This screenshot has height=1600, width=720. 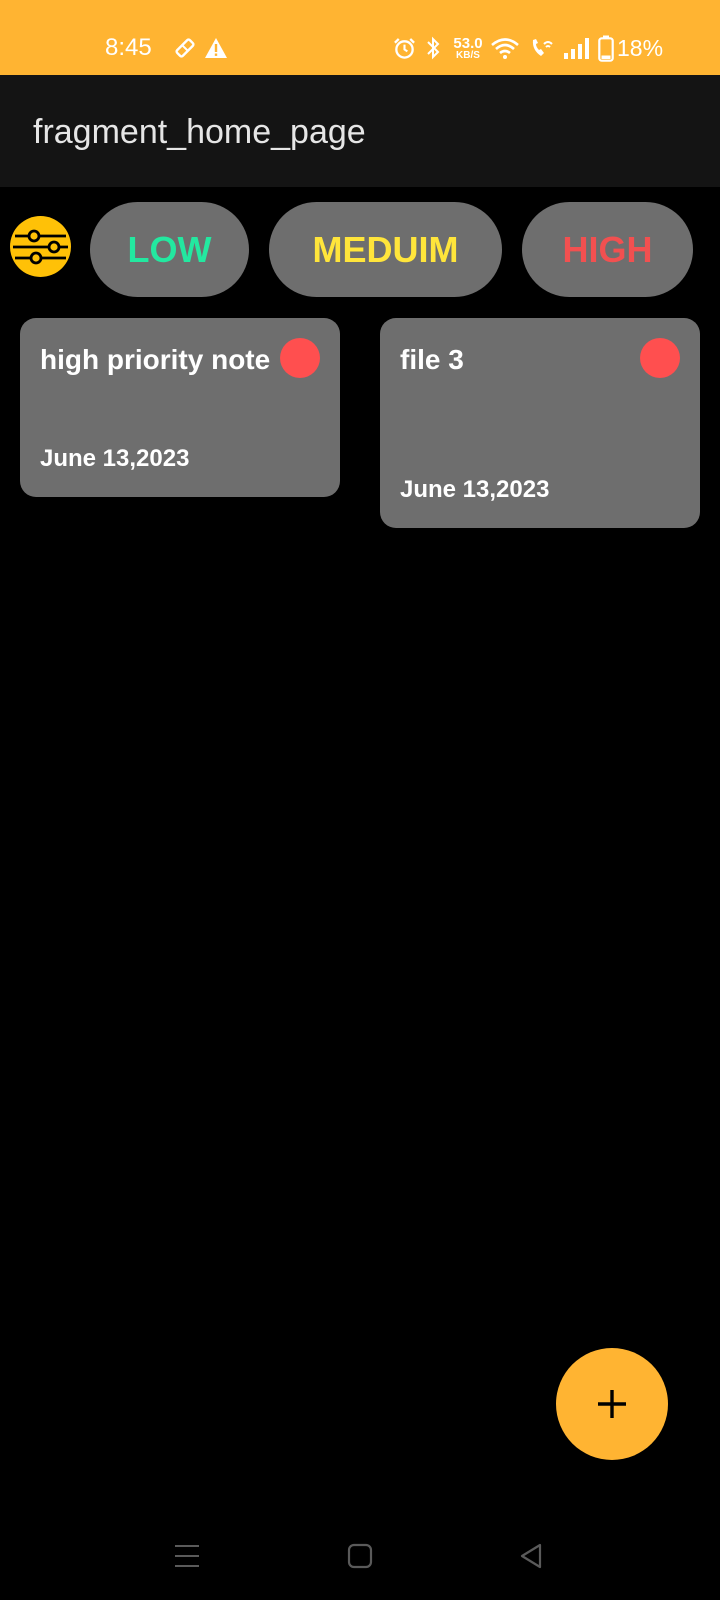 What do you see at coordinates (433, 48) in the screenshot?
I see `bluetooth-icon` at bounding box center [433, 48].